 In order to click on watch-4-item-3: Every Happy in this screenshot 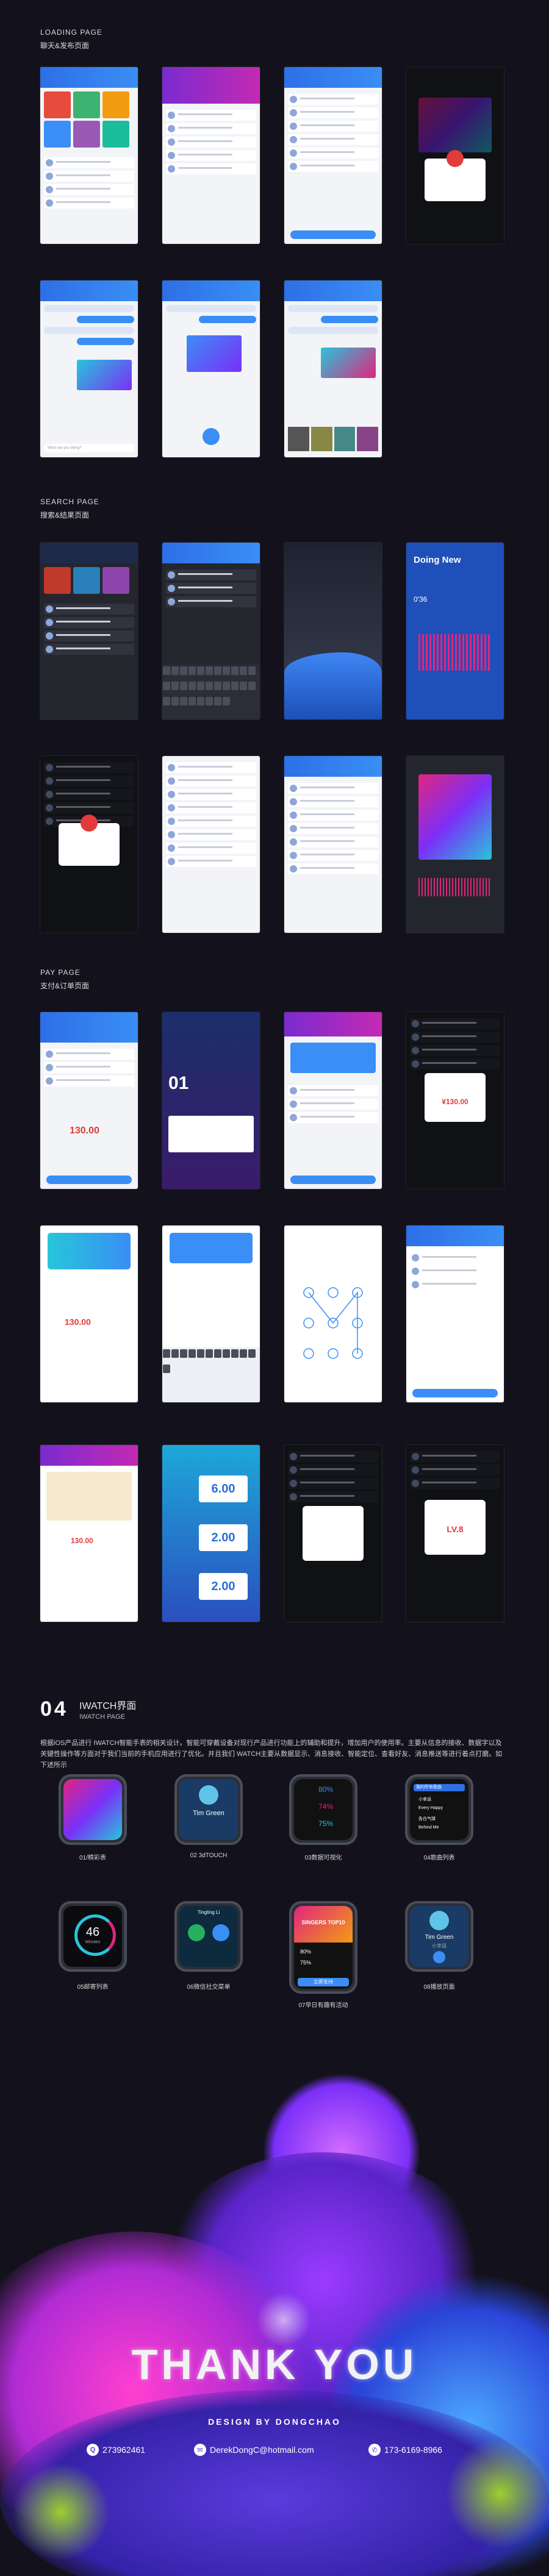, I will do `click(430, 1808)`.